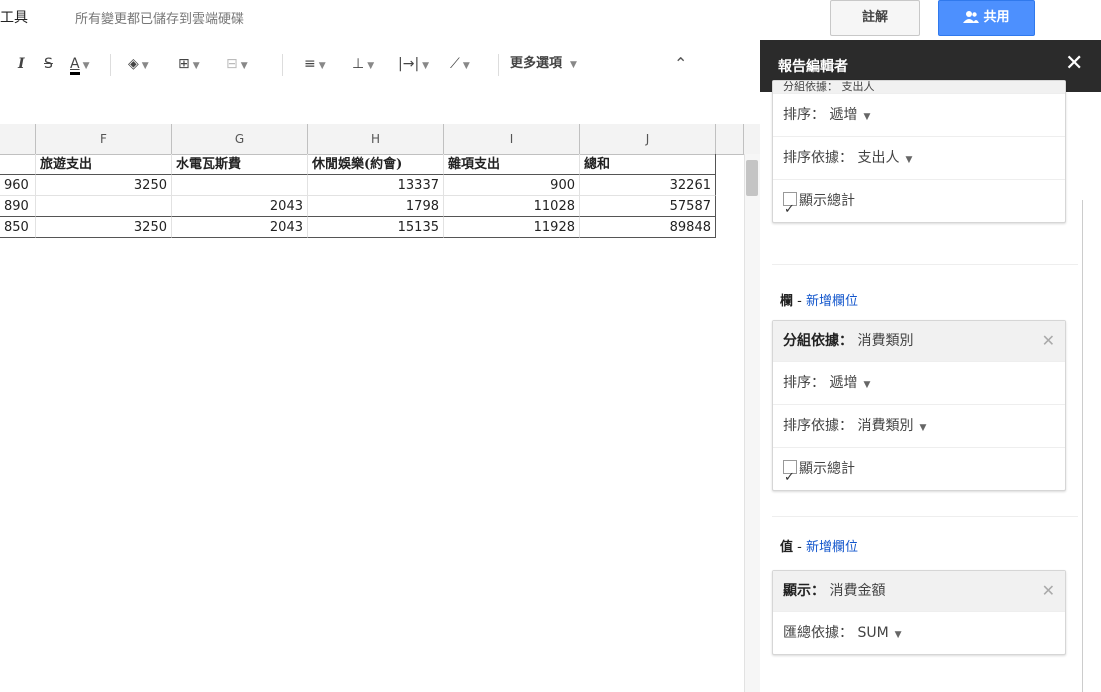 The width and height of the screenshot is (1101, 692). What do you see at coordinates (787, 547) in the screenshot?
I see `values-label: 值` at bounding box center [787, 547].